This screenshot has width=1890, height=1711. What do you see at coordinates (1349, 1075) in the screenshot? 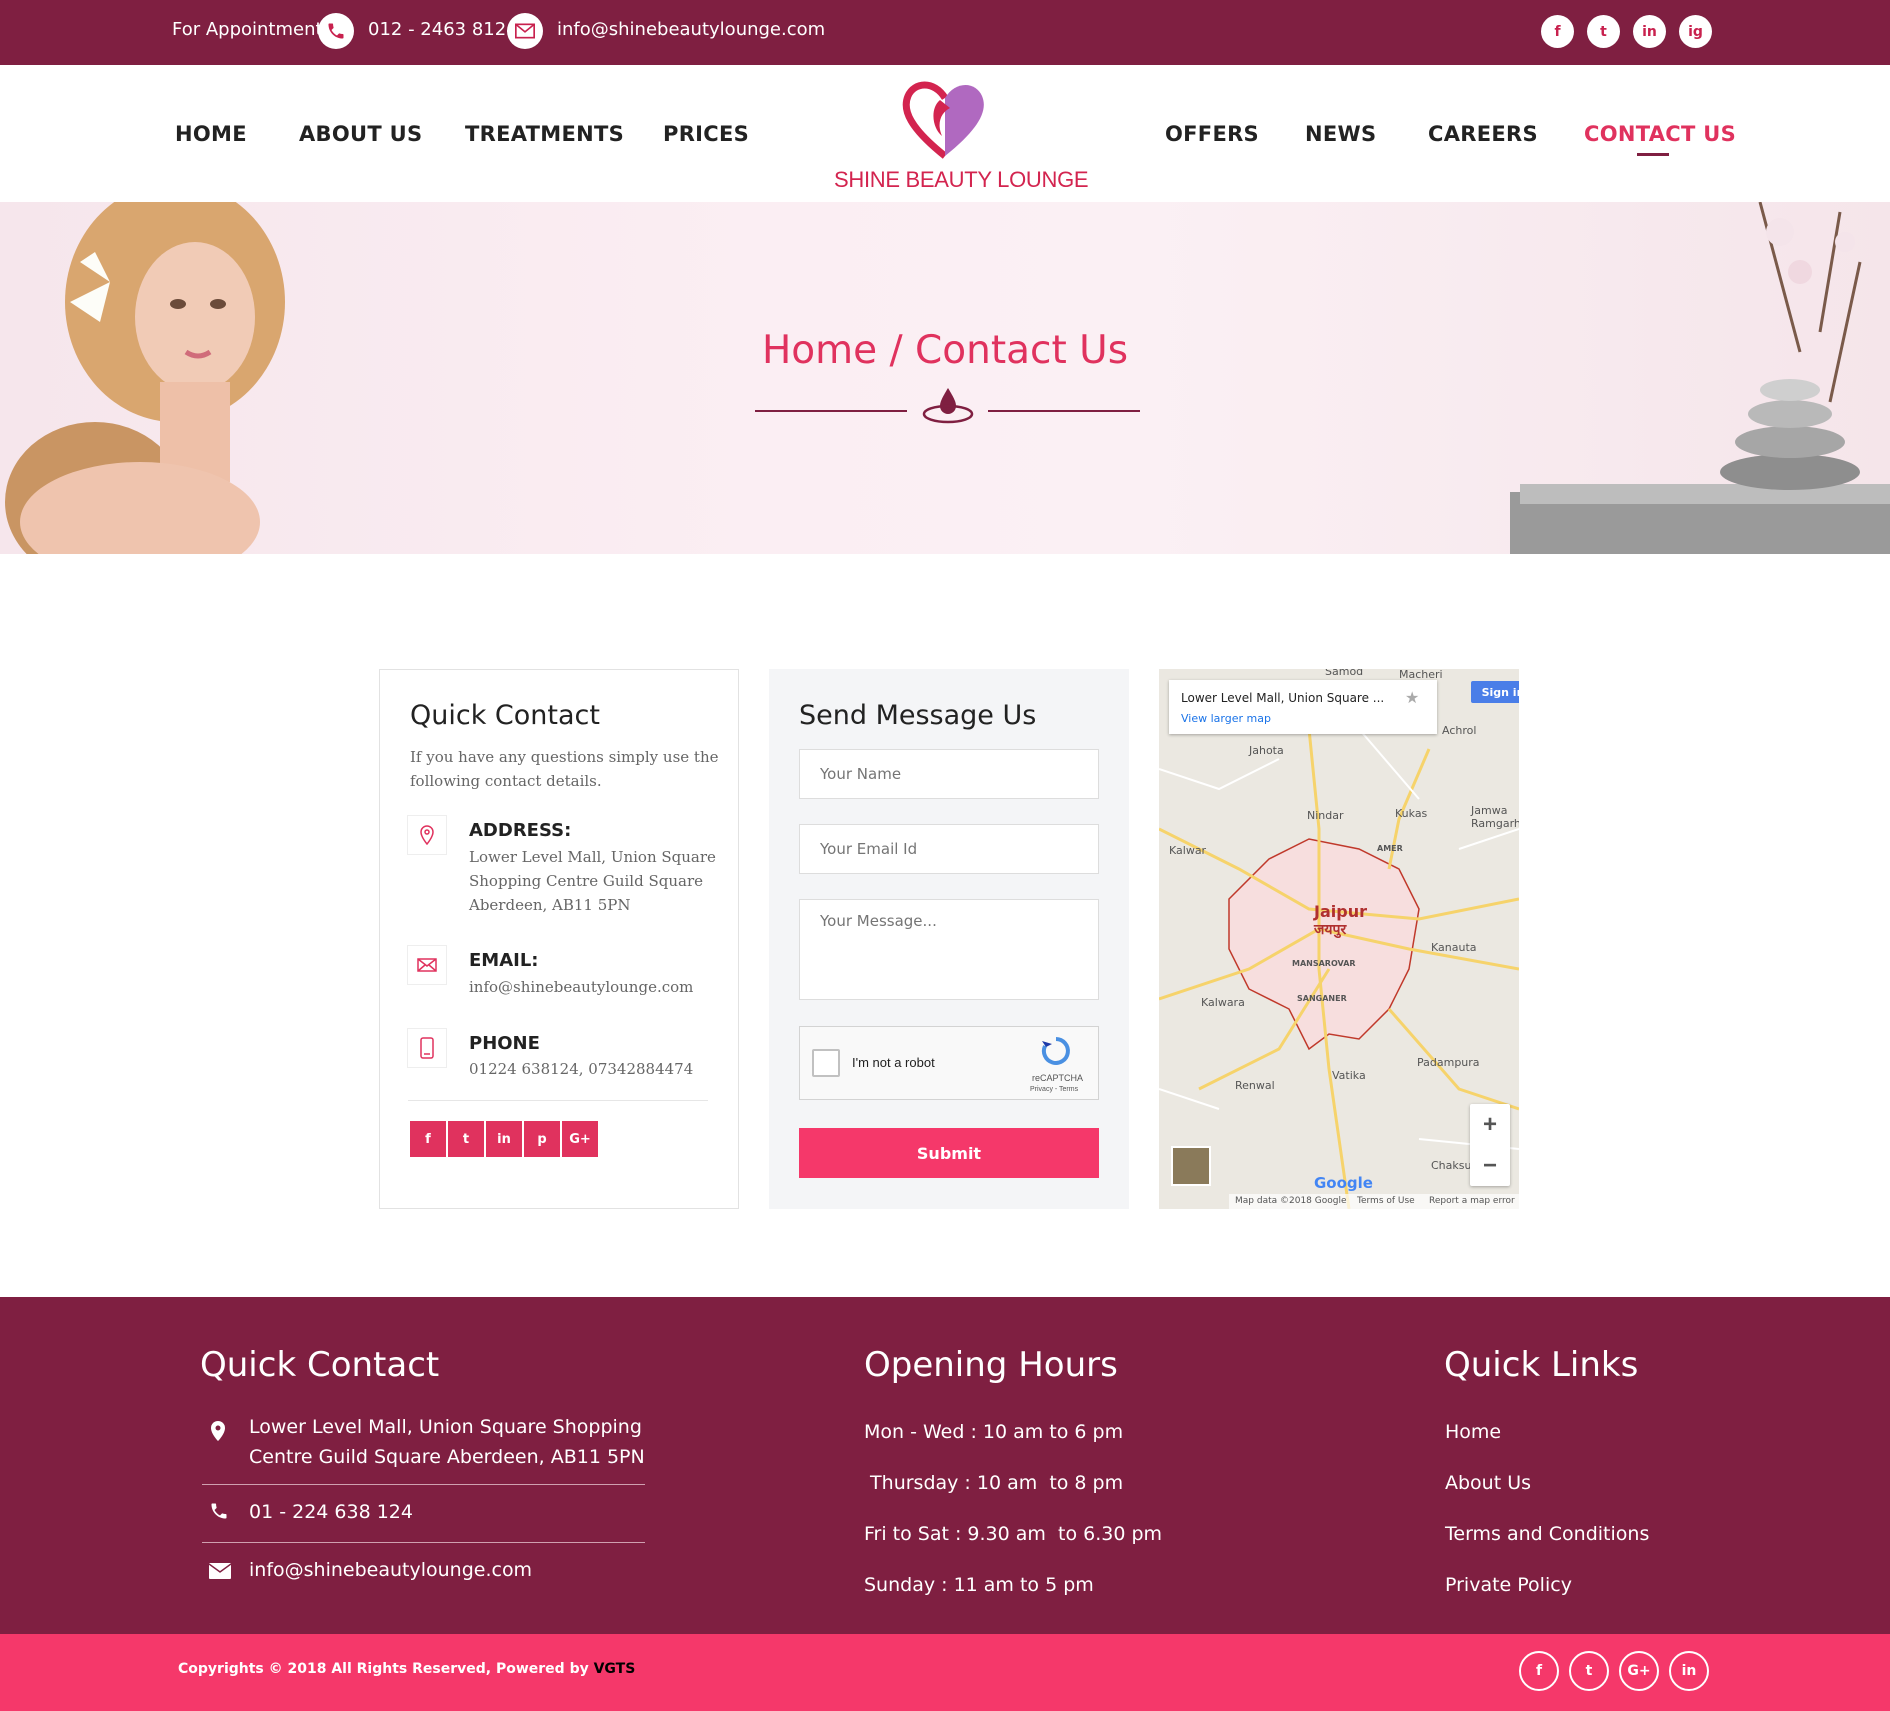
I see `map-label-vatika: Vatika` at bounding box center [1349, 1075].